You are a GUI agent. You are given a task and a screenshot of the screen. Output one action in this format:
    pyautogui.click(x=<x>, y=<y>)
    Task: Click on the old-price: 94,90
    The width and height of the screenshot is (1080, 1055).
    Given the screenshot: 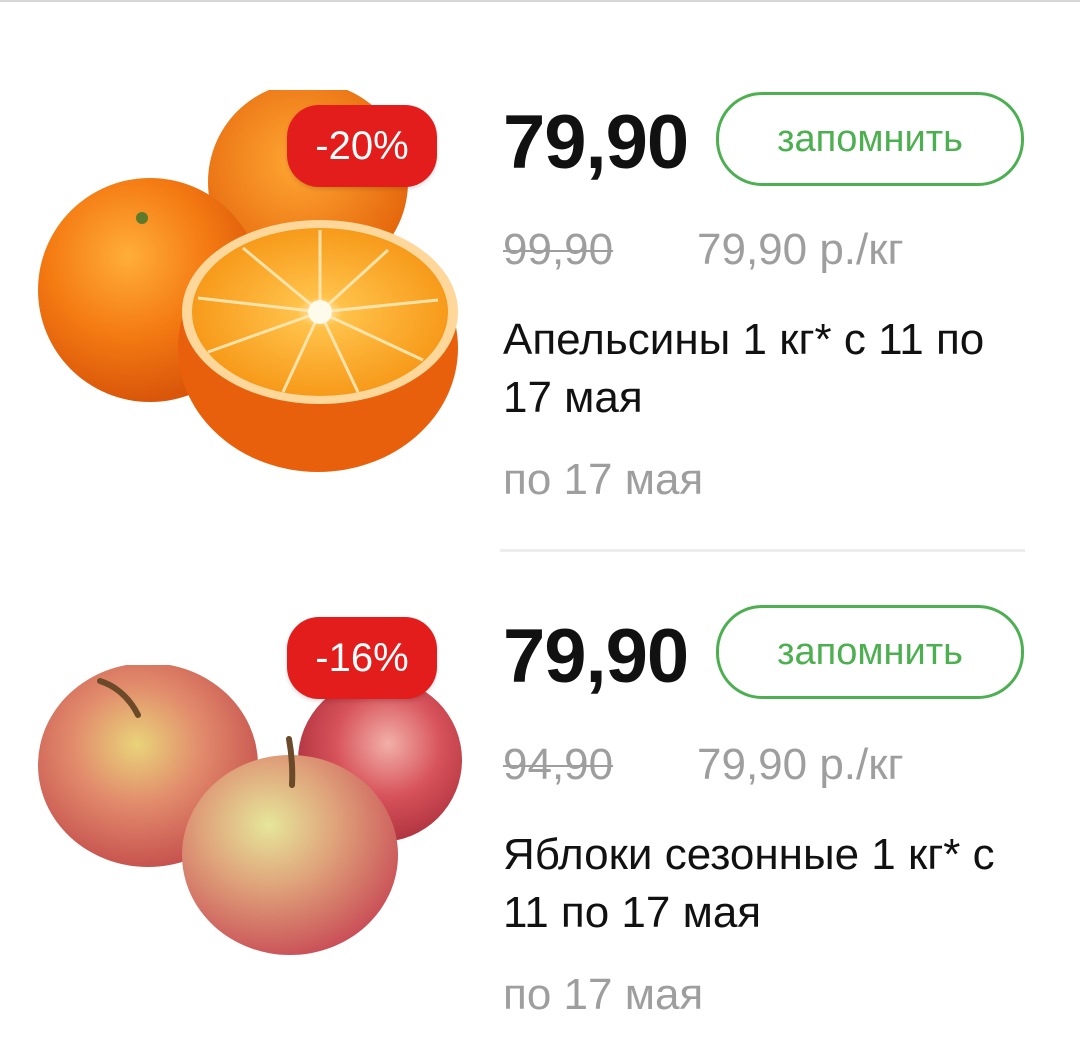 What is the action you would take?
    pyautogui.click(x=558, y=764)
    